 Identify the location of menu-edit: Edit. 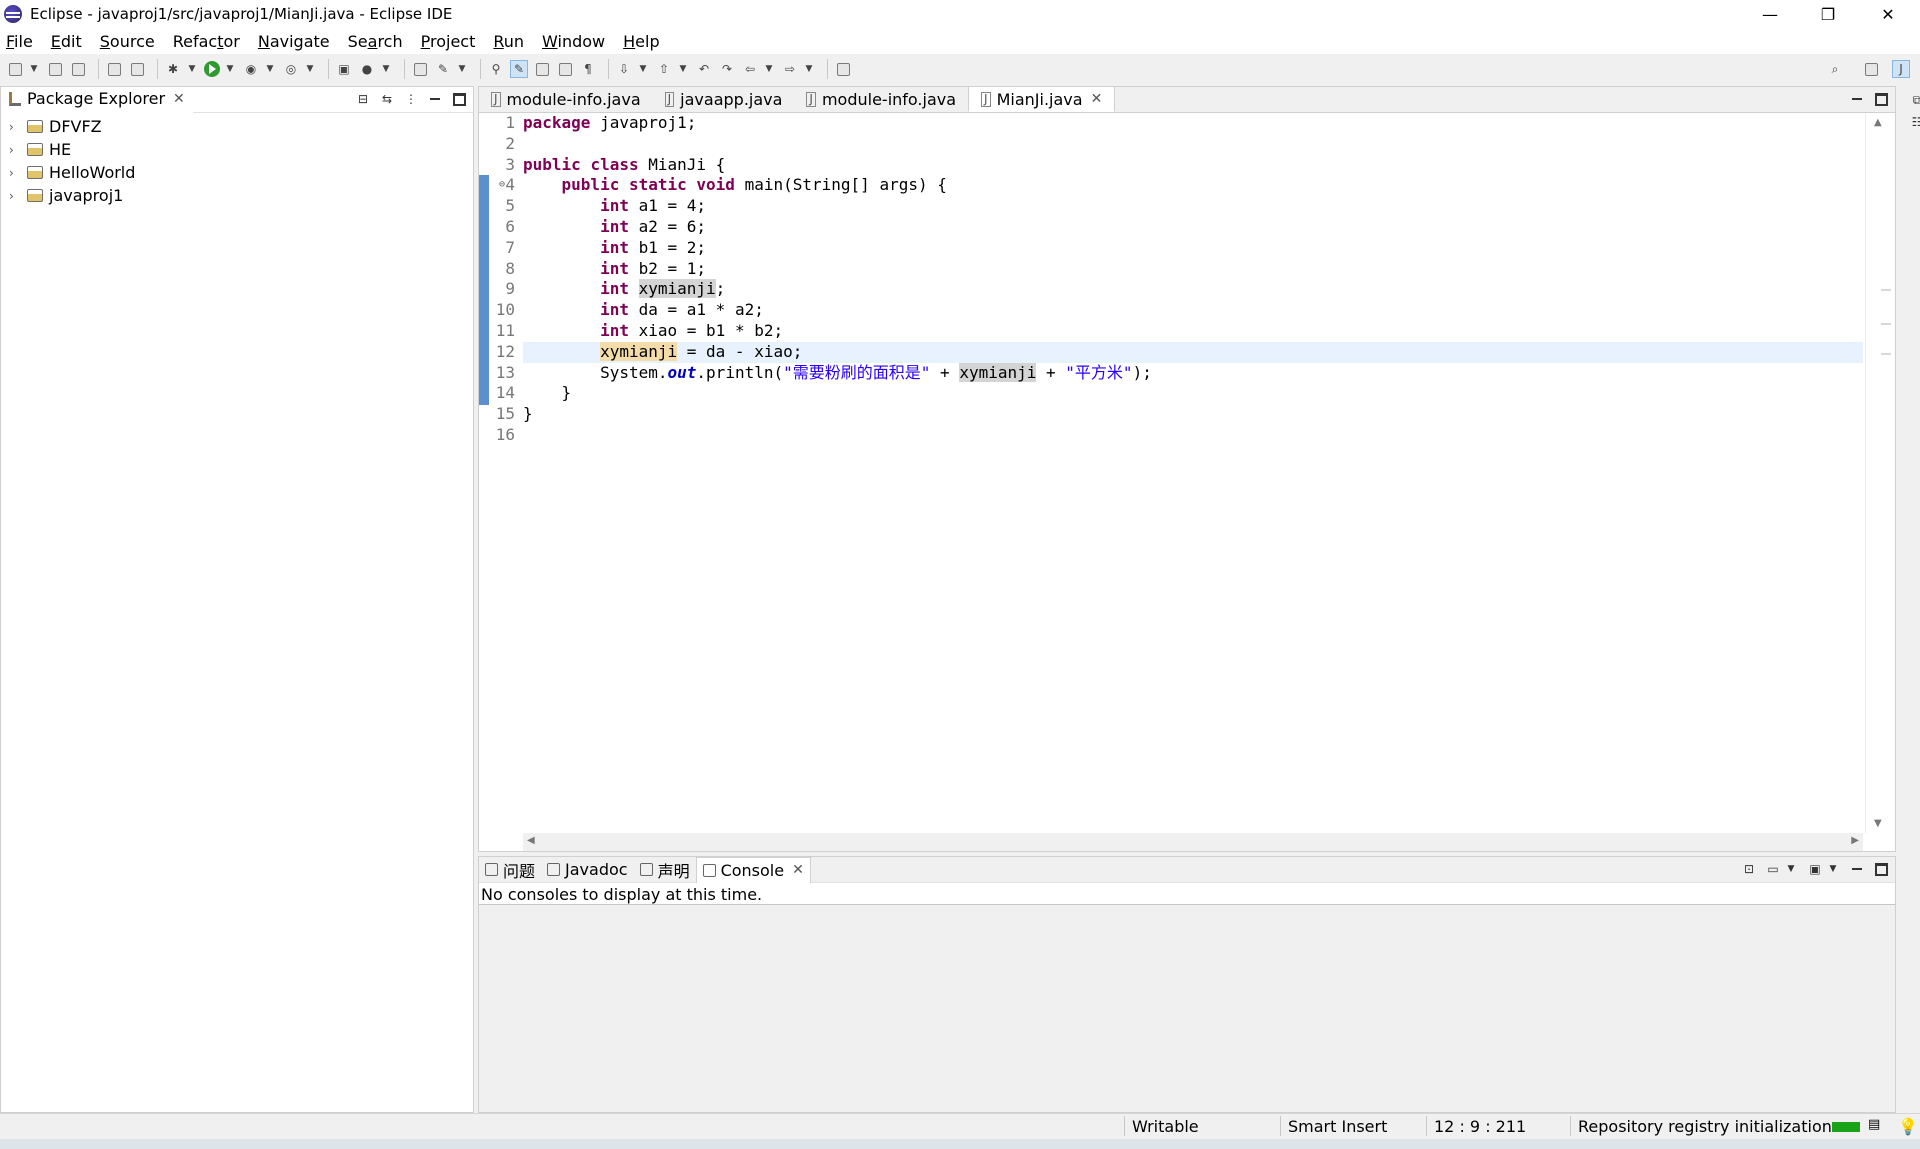
(66, 41).